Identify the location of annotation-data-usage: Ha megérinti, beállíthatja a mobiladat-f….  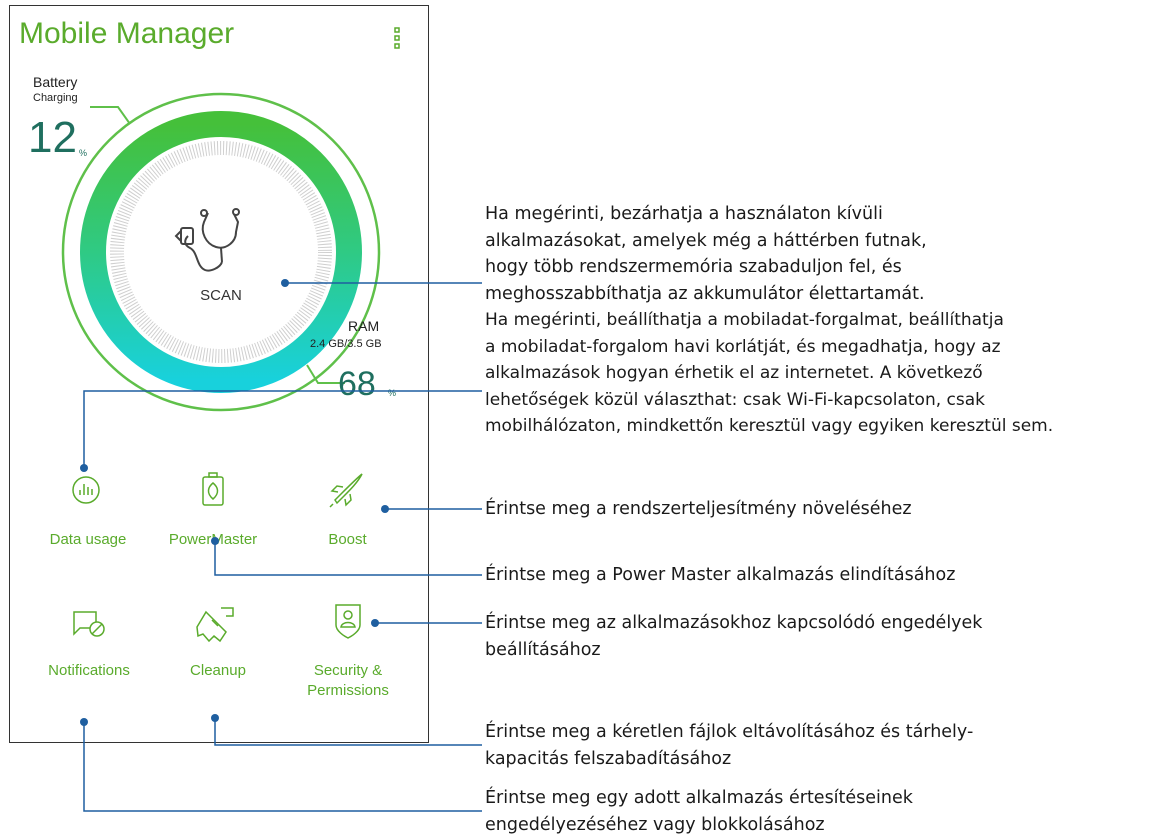
(769, 373).